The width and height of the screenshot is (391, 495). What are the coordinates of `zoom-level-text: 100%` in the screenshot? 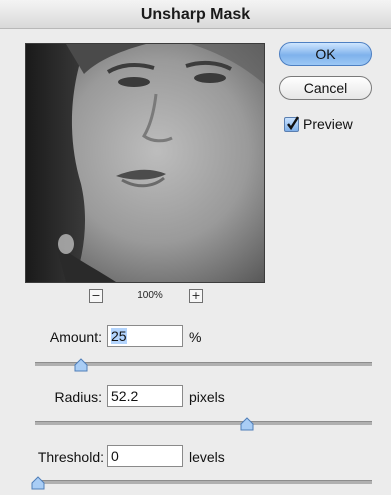 It's located at (150, 295).